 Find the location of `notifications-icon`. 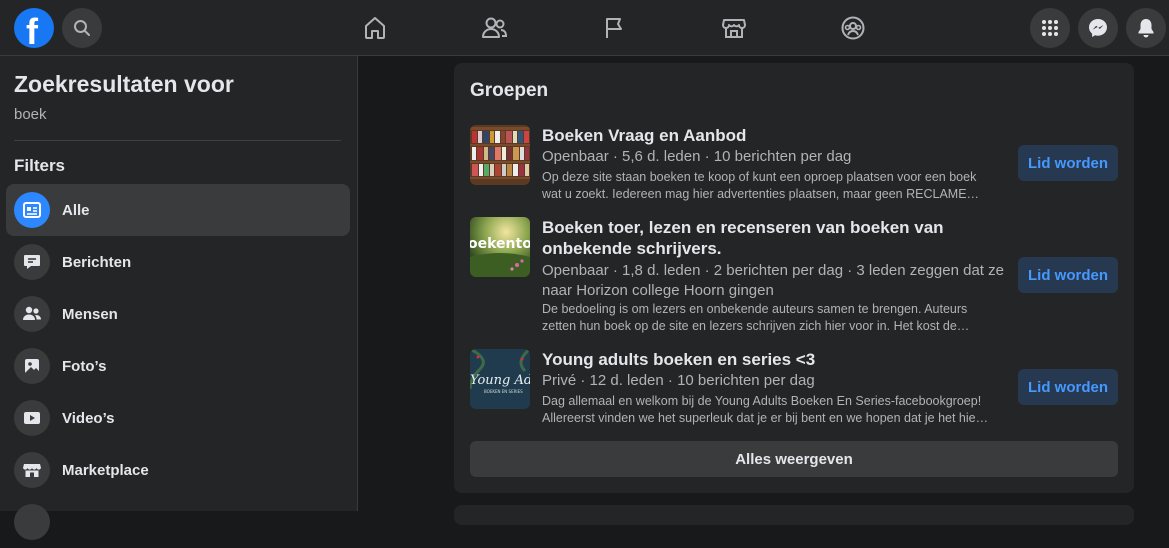

notifications-icon is located at coordinates (1146, 28).